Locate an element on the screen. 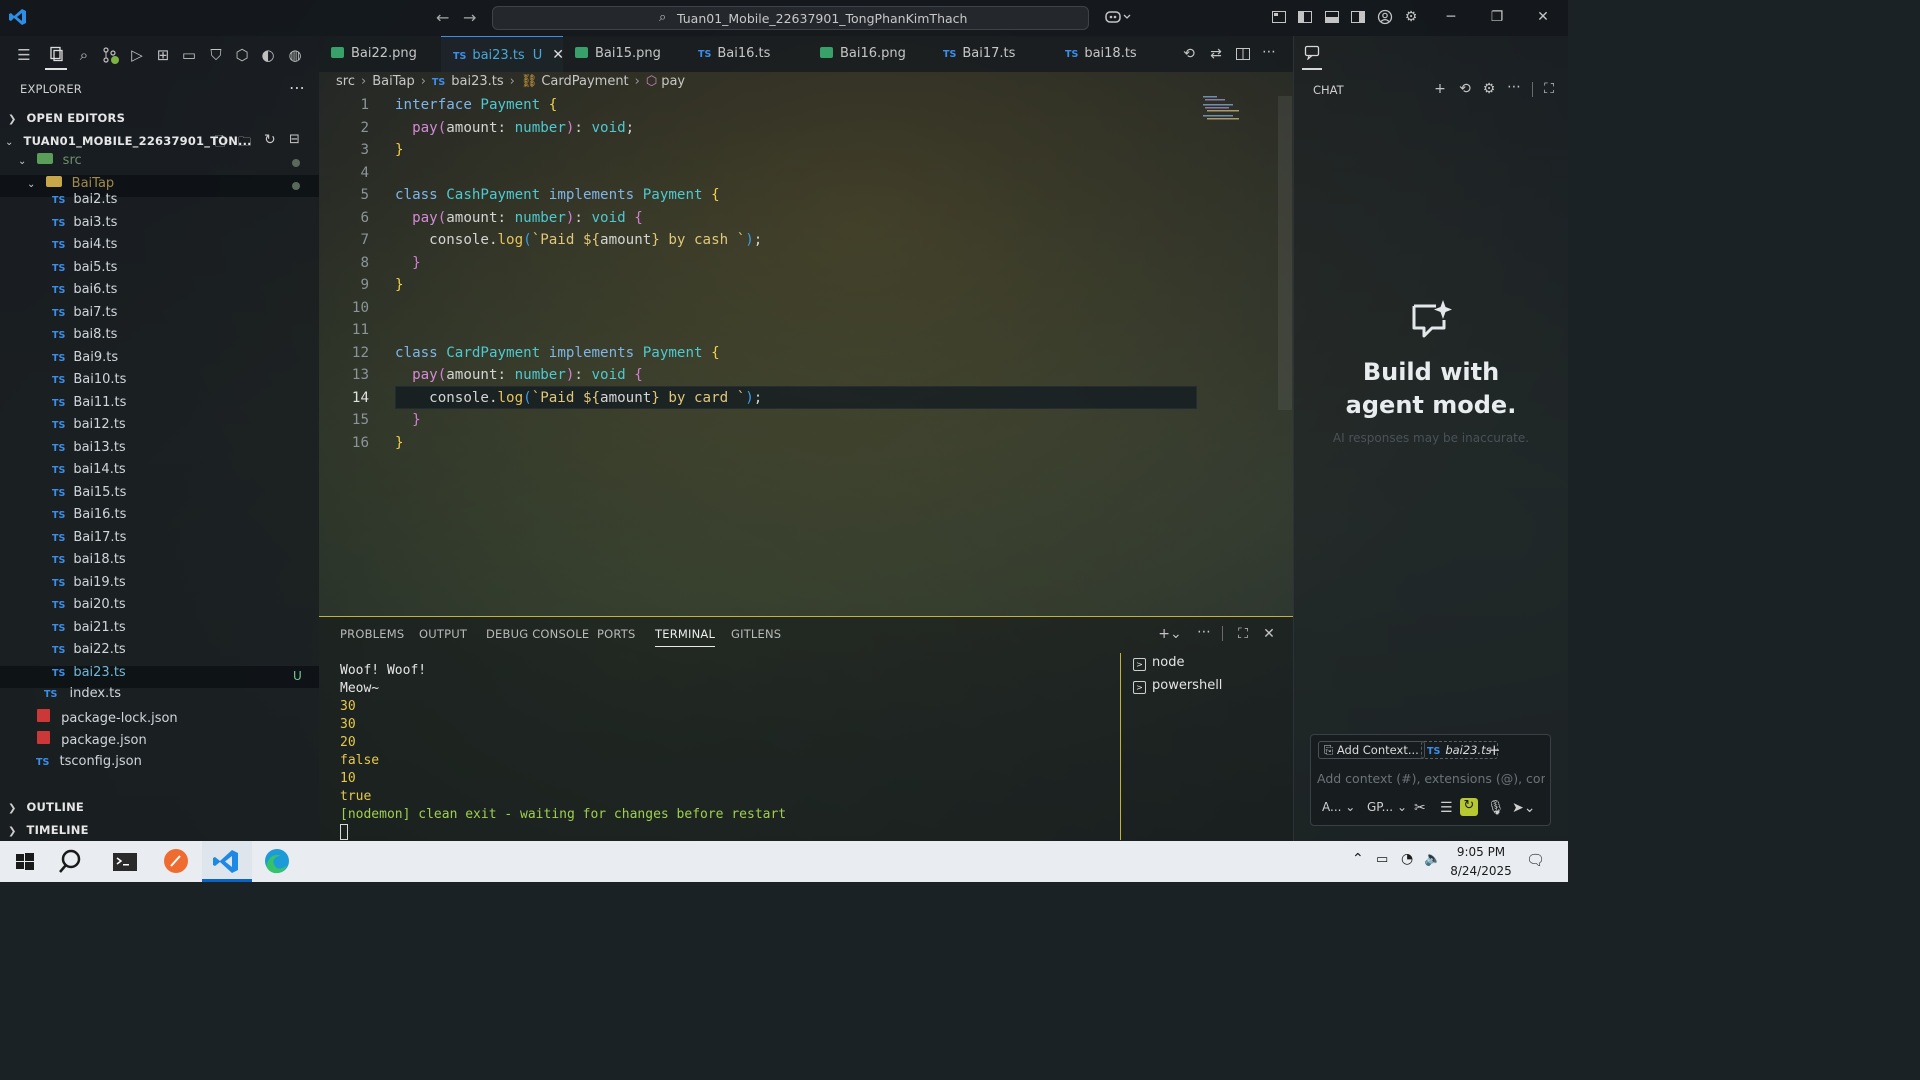  tree-file: TS bai2.ts is located at coordinates (84, 203).